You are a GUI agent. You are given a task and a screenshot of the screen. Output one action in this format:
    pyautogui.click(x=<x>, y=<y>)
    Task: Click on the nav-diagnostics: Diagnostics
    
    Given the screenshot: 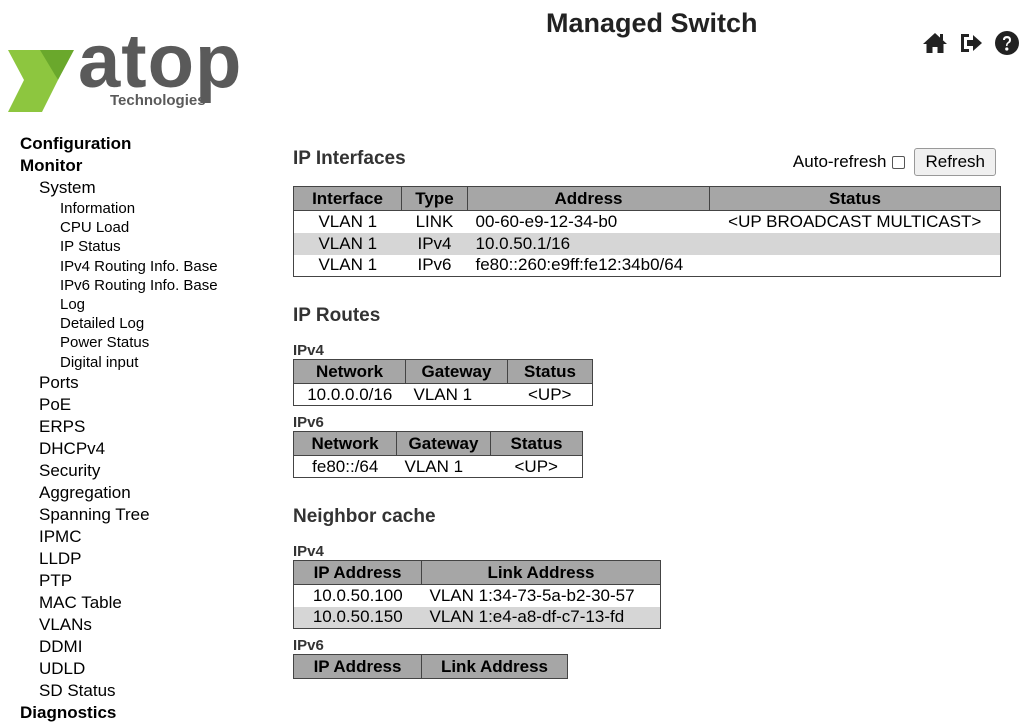 What is the action you would take?
    pyautogui.click(x=145, y=713)
    